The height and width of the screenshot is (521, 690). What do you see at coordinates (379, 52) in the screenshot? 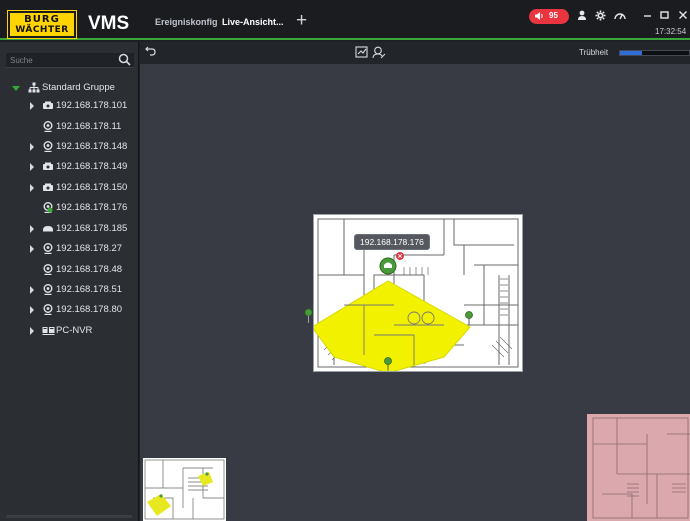
I see `camera-locate-icon` at bounding box center [379, 52].